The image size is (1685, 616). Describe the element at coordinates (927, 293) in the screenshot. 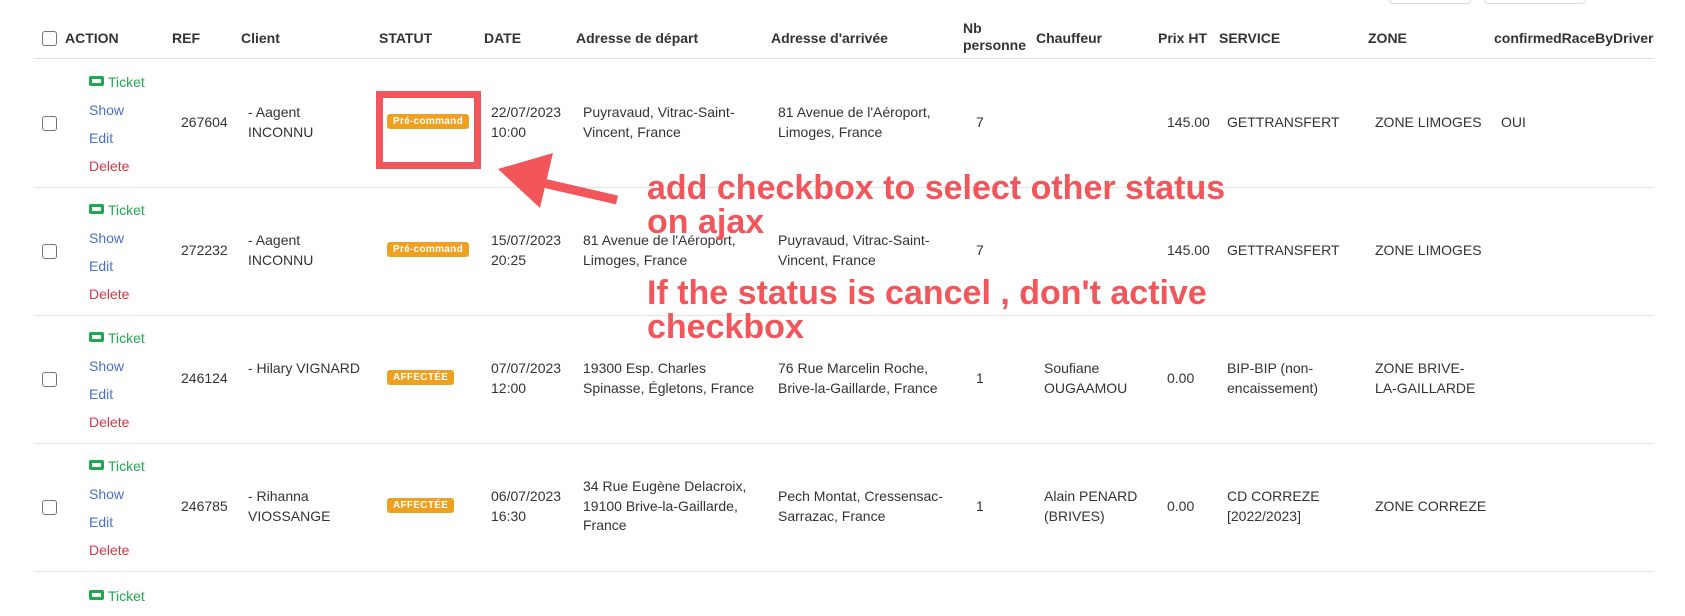

I see `annotation-line-3: If the status is cancel , don't active` at that location.